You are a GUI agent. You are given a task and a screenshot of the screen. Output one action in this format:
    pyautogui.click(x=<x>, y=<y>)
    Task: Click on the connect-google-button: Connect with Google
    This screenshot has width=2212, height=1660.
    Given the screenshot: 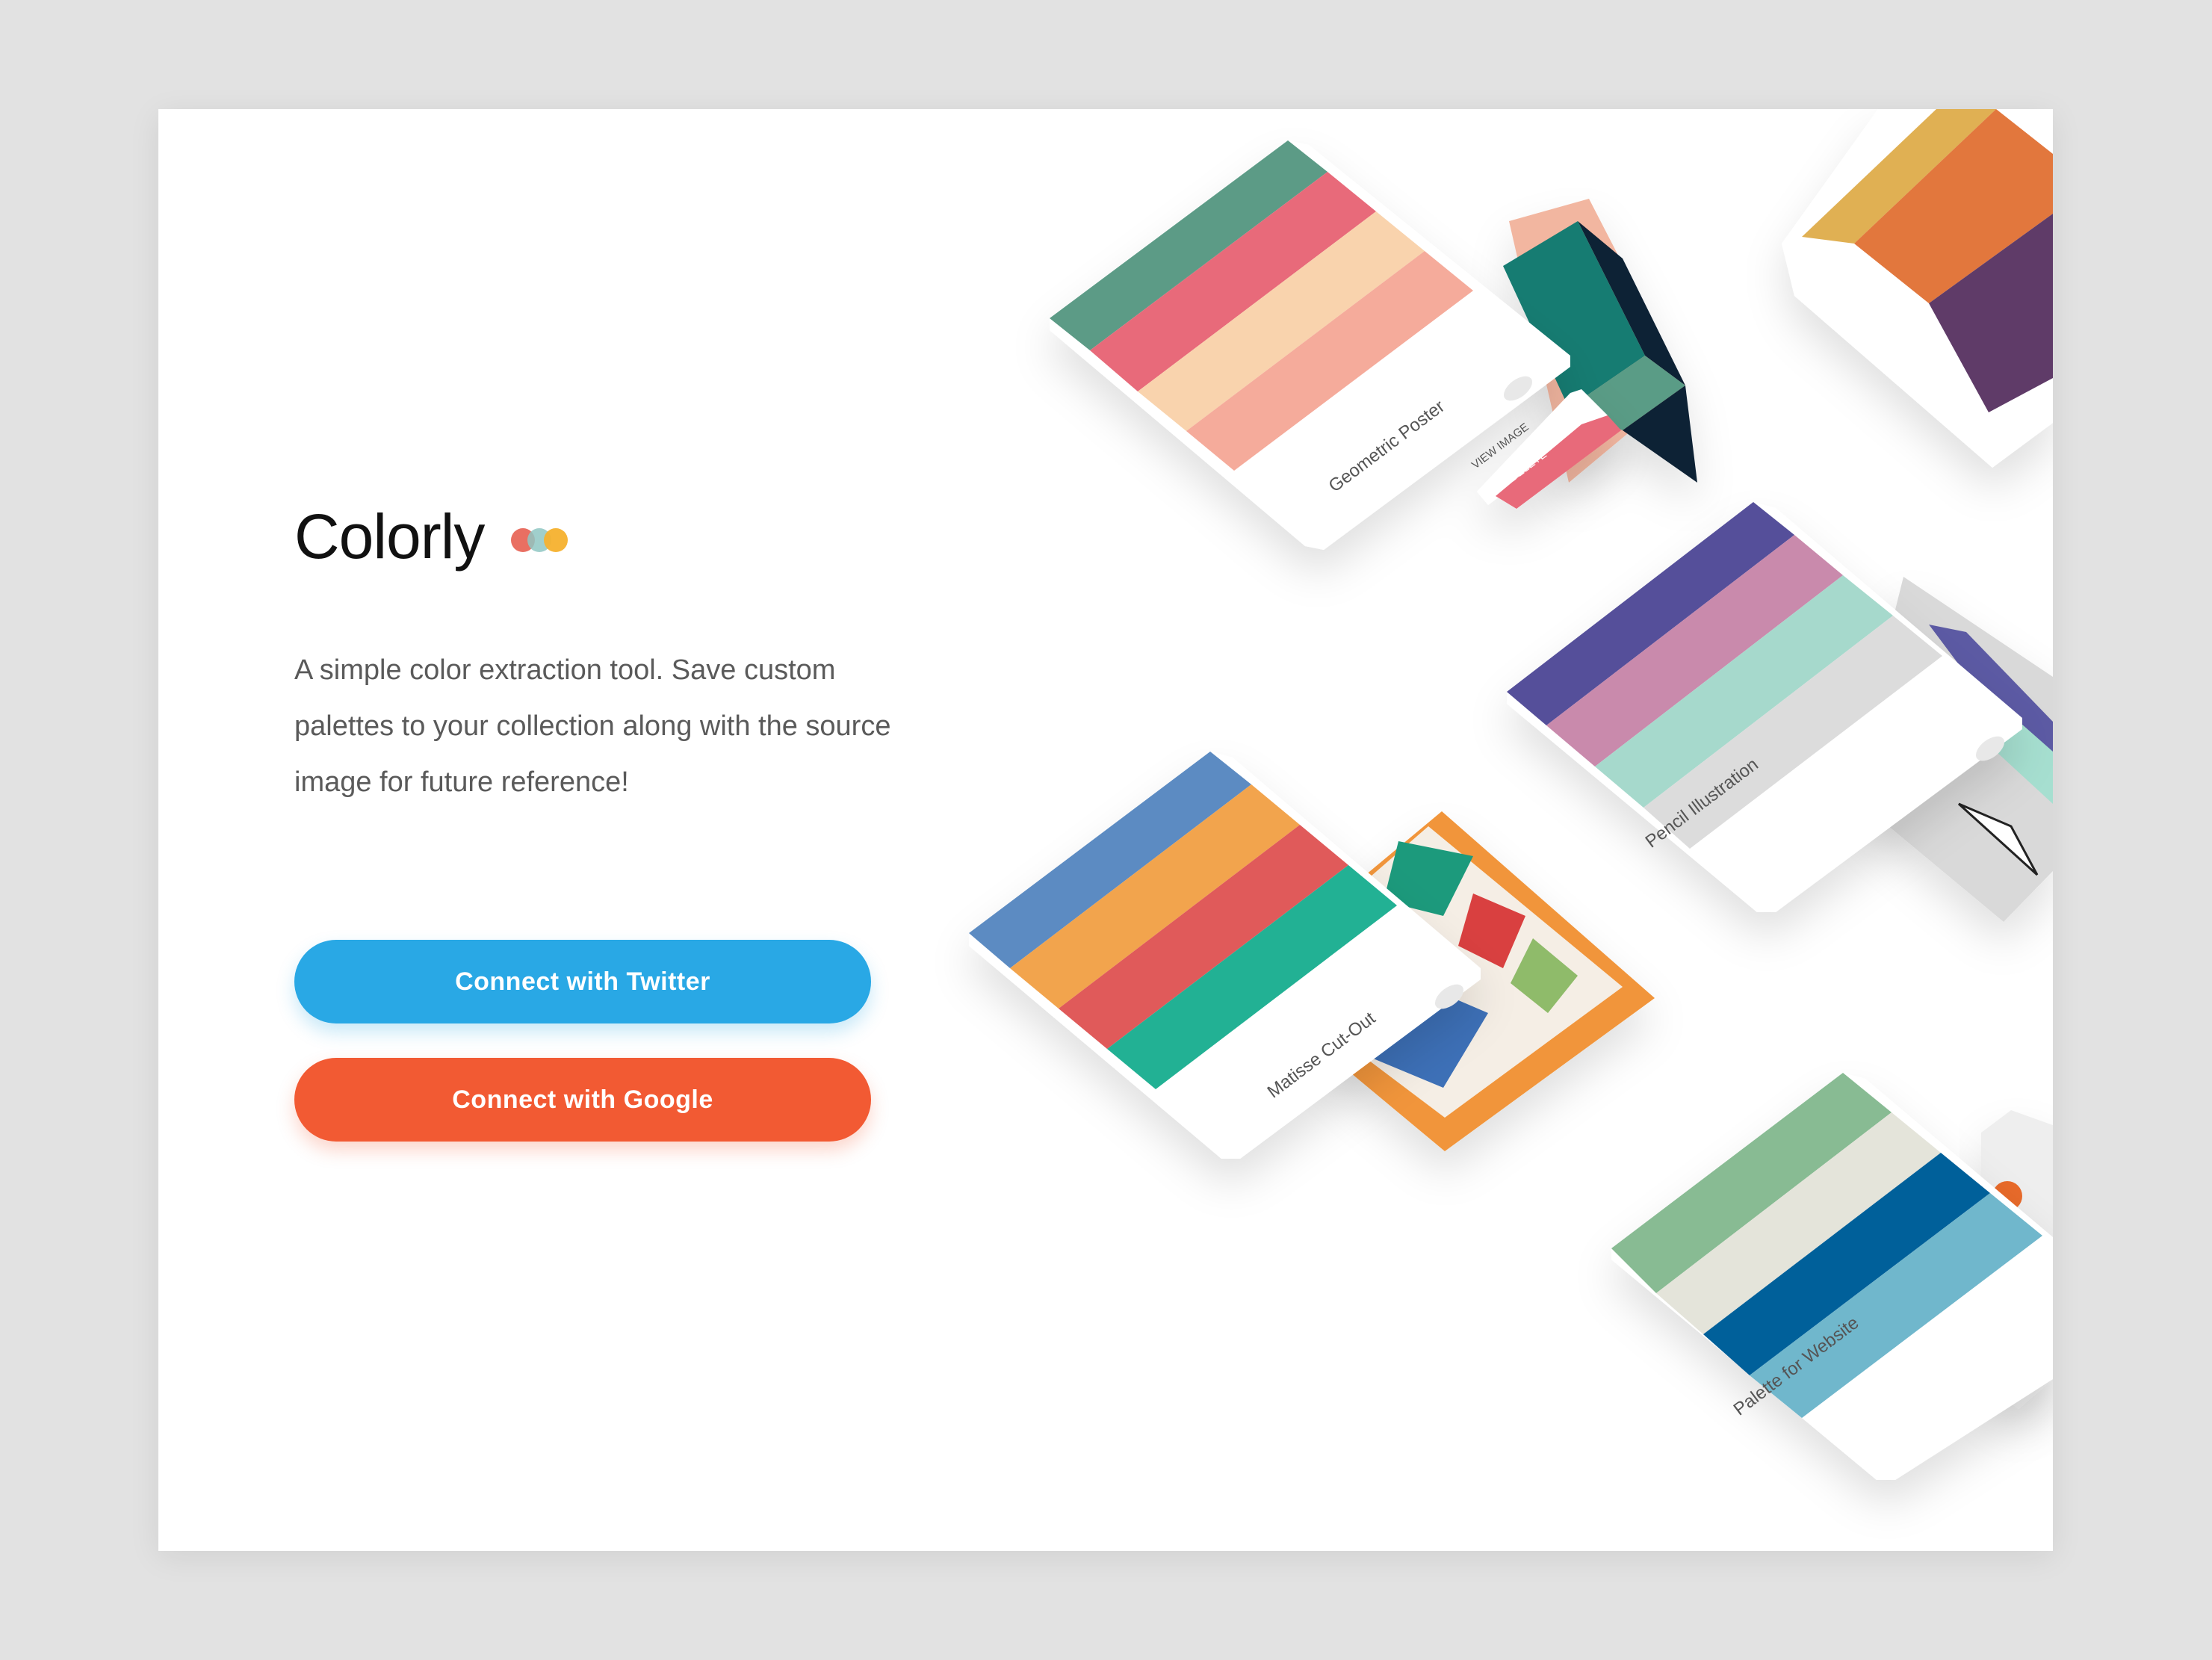 What is the action you would take?
    pyautogui.click(x=582, y=1100)
    